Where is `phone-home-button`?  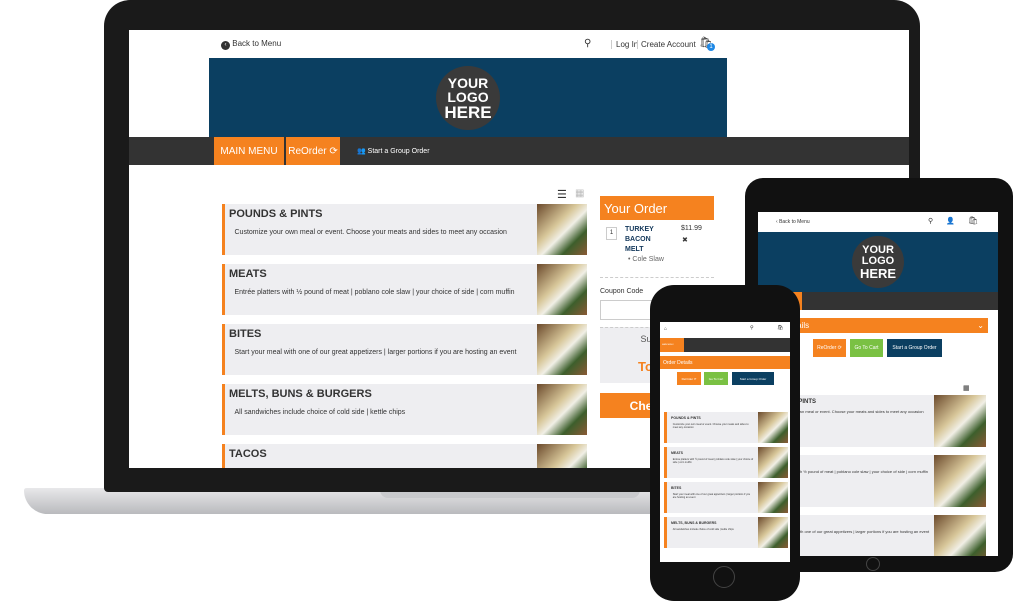 phone-home-button is located at coordinates (724, 577).